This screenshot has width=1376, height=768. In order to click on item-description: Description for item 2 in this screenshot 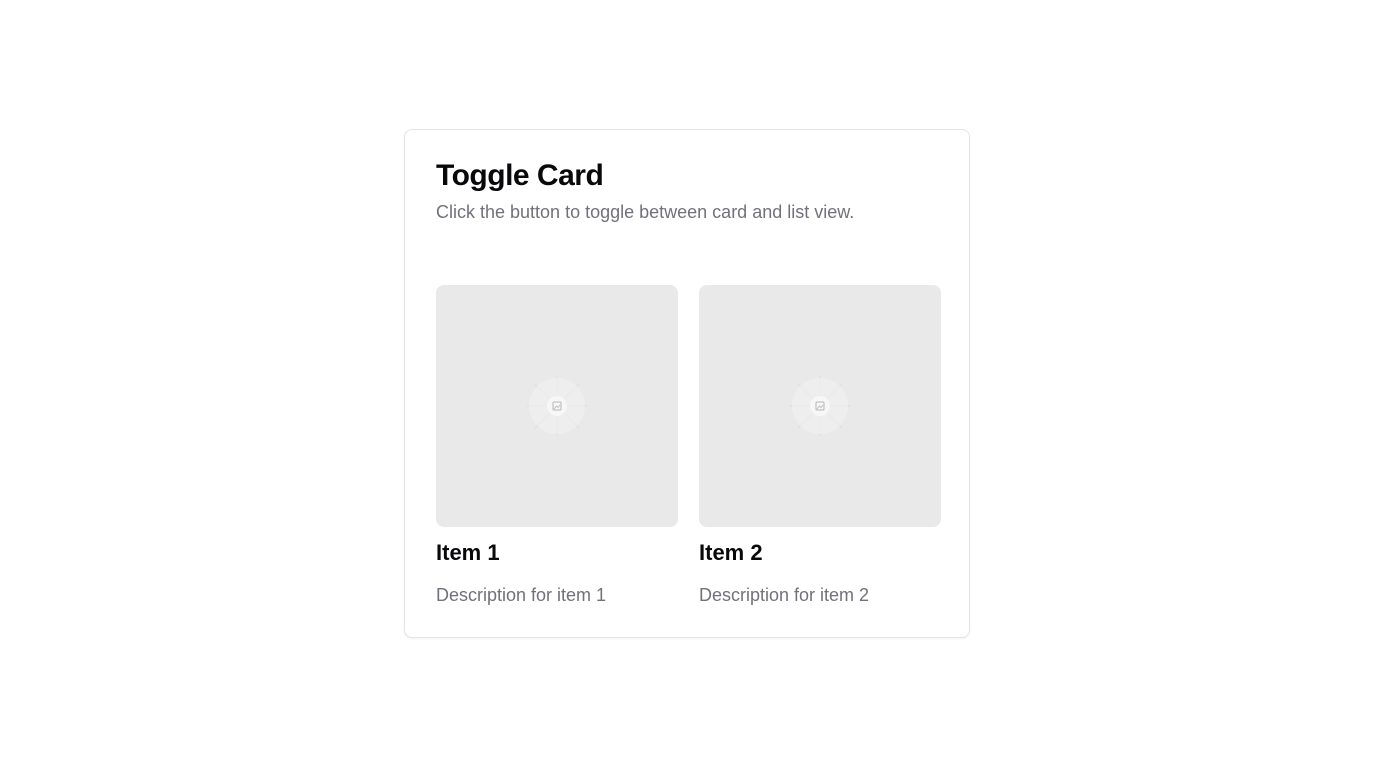, I will do `click(784, 595)`.